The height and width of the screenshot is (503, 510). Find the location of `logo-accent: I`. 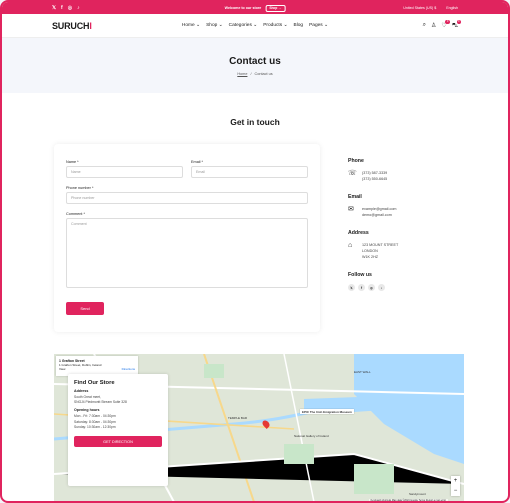

logo-accent: I is located at coordinates (90, 25).